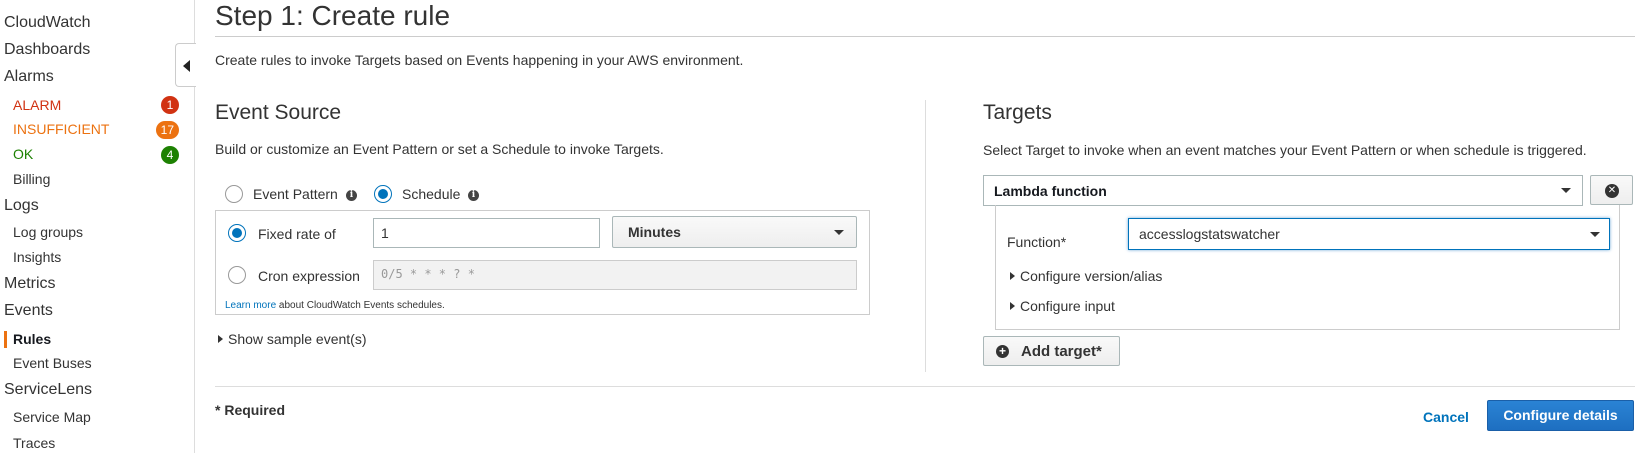 The image size is (1648, 453). I want to click on sidebar-item-service-map: Service Map, so click(52, 417).